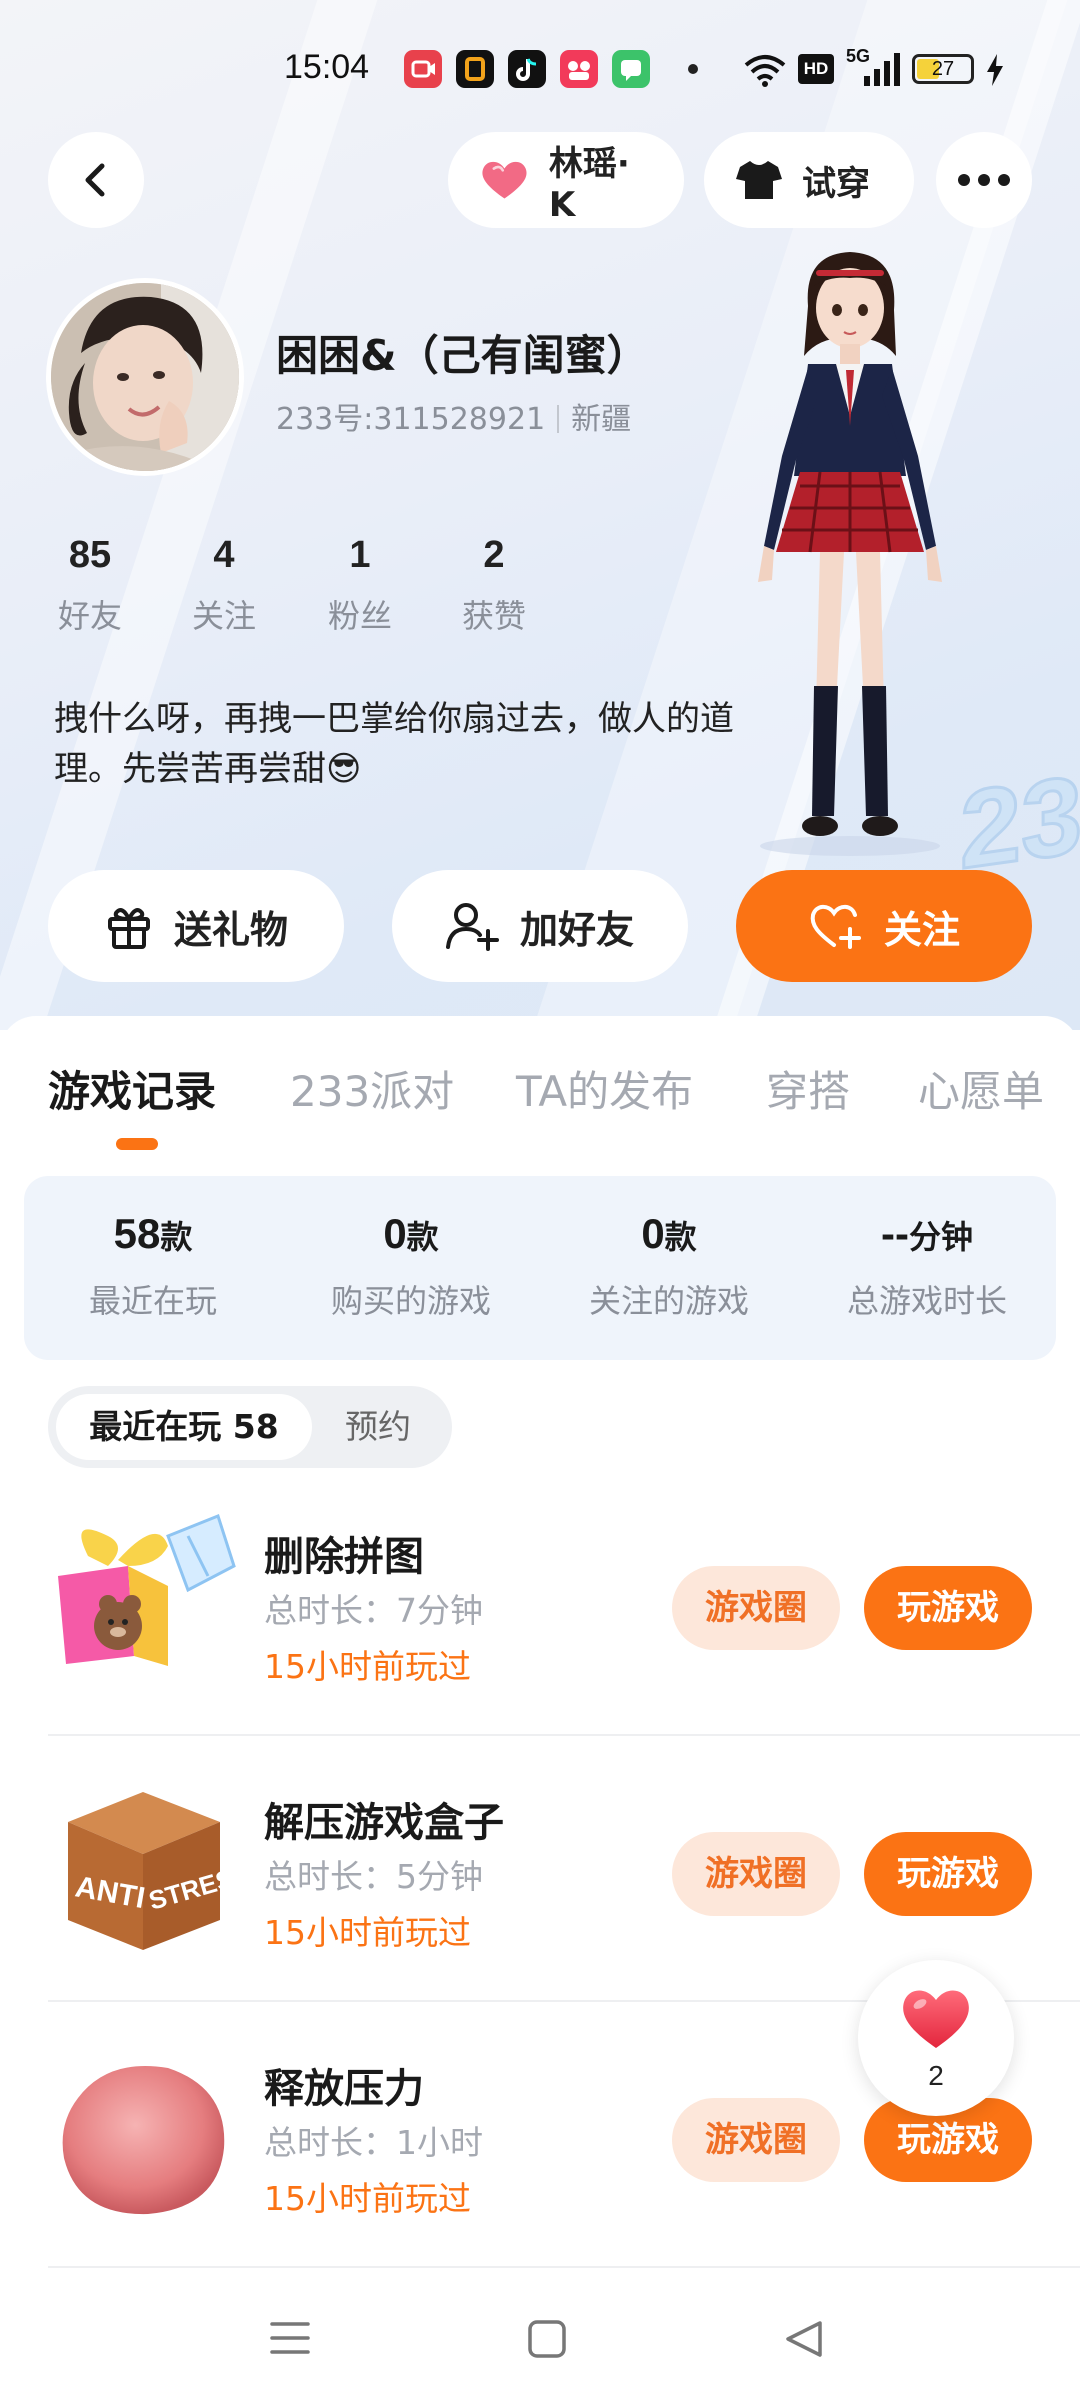 This screenshot has width=1080, height=2400. Describe the element at coordinates (224, 555) in the screenshot. I see `stat-value: 4` at that location.